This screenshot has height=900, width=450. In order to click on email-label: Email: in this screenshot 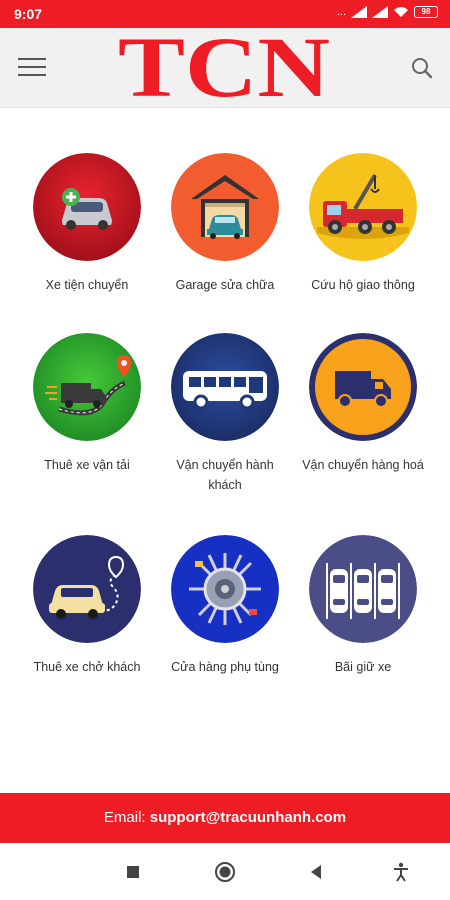, I will do `click(126, 817)`.